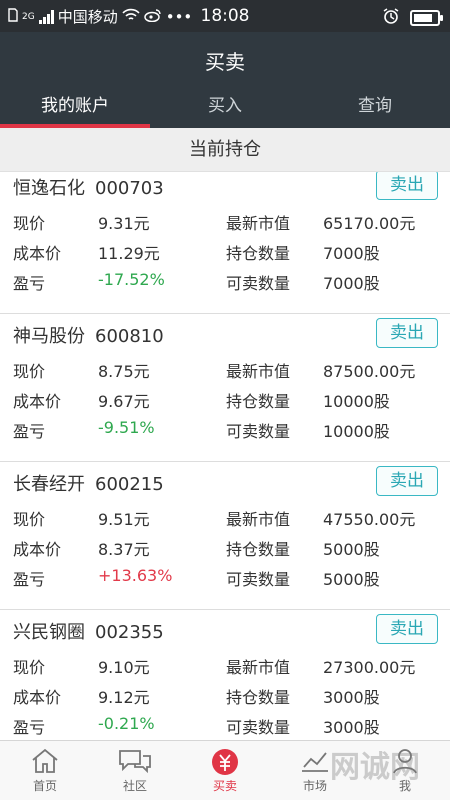 This screenshot has height=800, width=450. I want to click on market-value-value: 87500.00元, so click(369, 371).